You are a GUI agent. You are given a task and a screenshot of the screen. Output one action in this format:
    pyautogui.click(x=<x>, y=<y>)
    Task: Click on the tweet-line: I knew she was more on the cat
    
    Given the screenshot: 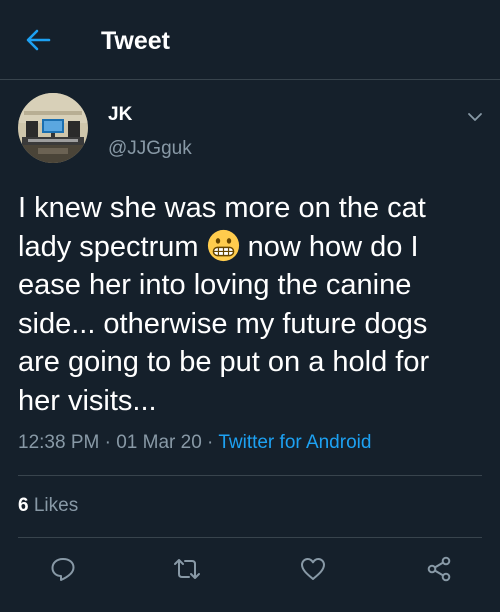 What is the action you would take?
    pyautogui.click(x=222, y=208)
    